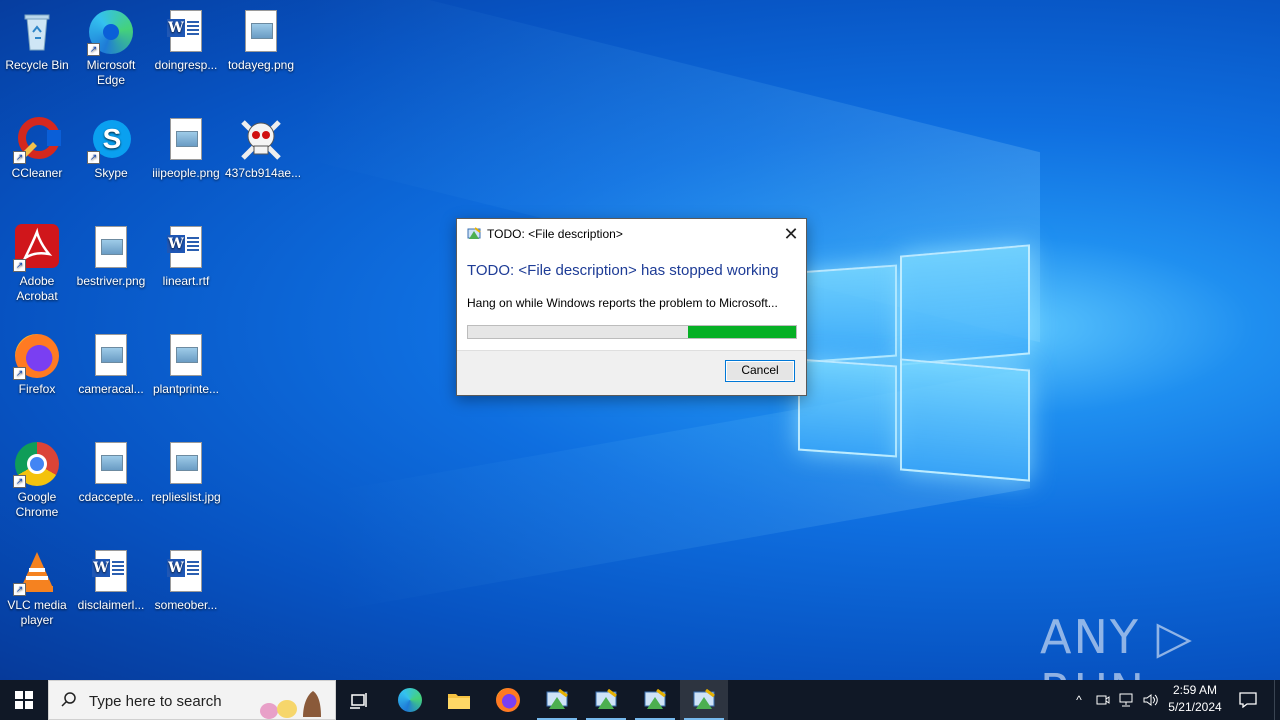  What do you see at coordinates (68, 699) in the screenshot?
I see `search-icon` at bounding box center [68, 699].